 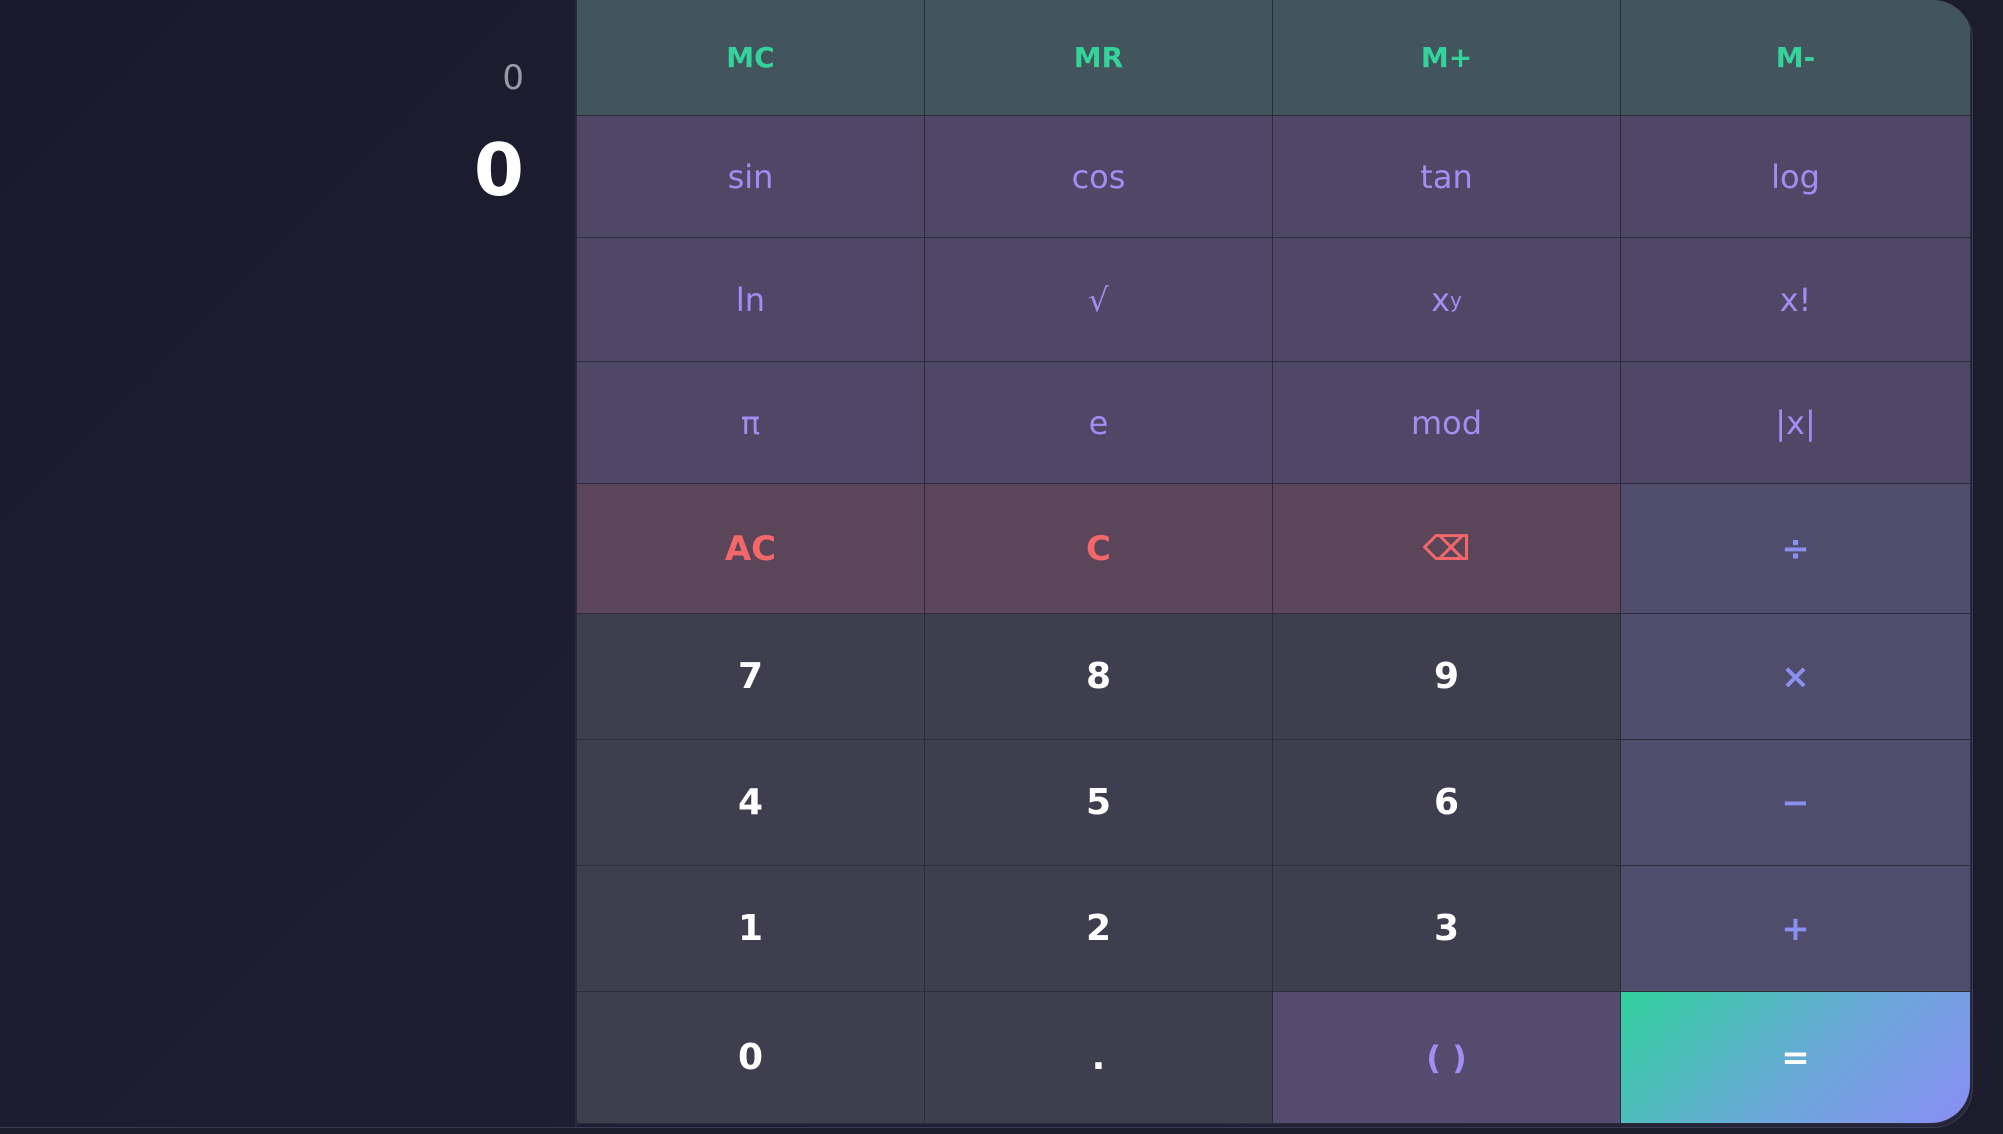 I want to click on divide-button: ÷, so click(x=1796, y=549).